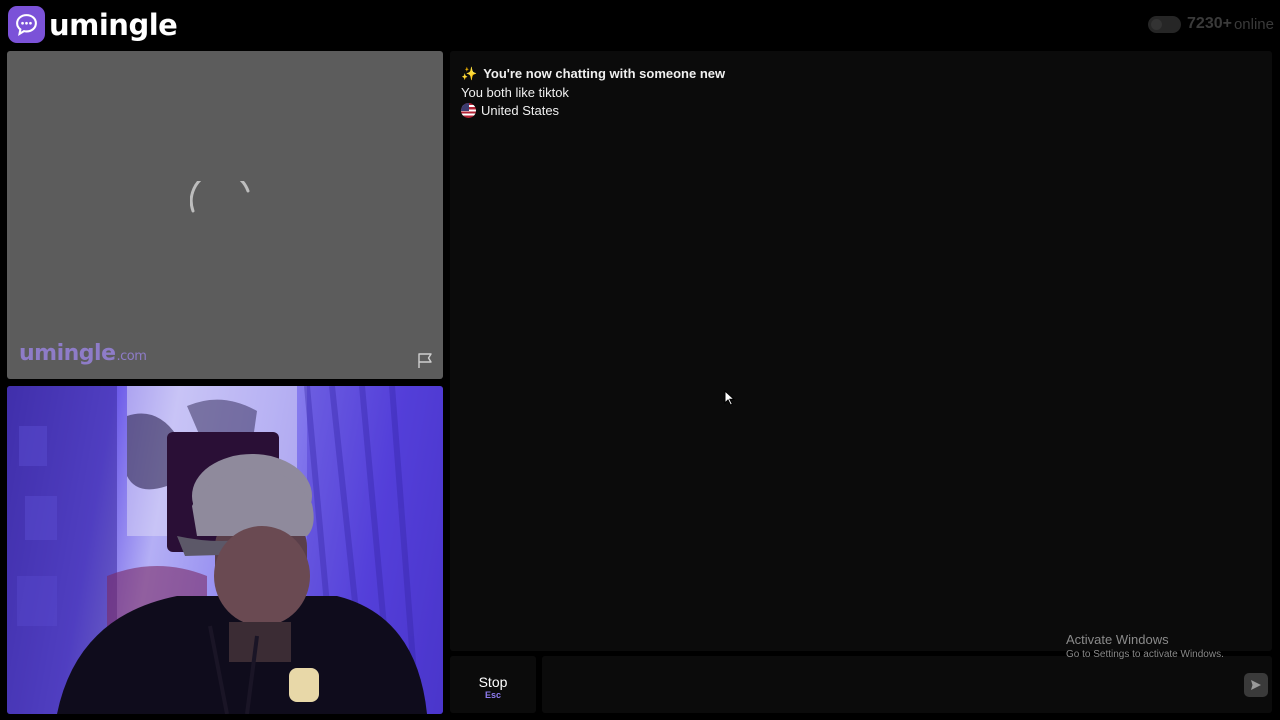 This screenshot has height=720, width=1280. I want to click on stop-shortcut: Esc, so click(492, 695).